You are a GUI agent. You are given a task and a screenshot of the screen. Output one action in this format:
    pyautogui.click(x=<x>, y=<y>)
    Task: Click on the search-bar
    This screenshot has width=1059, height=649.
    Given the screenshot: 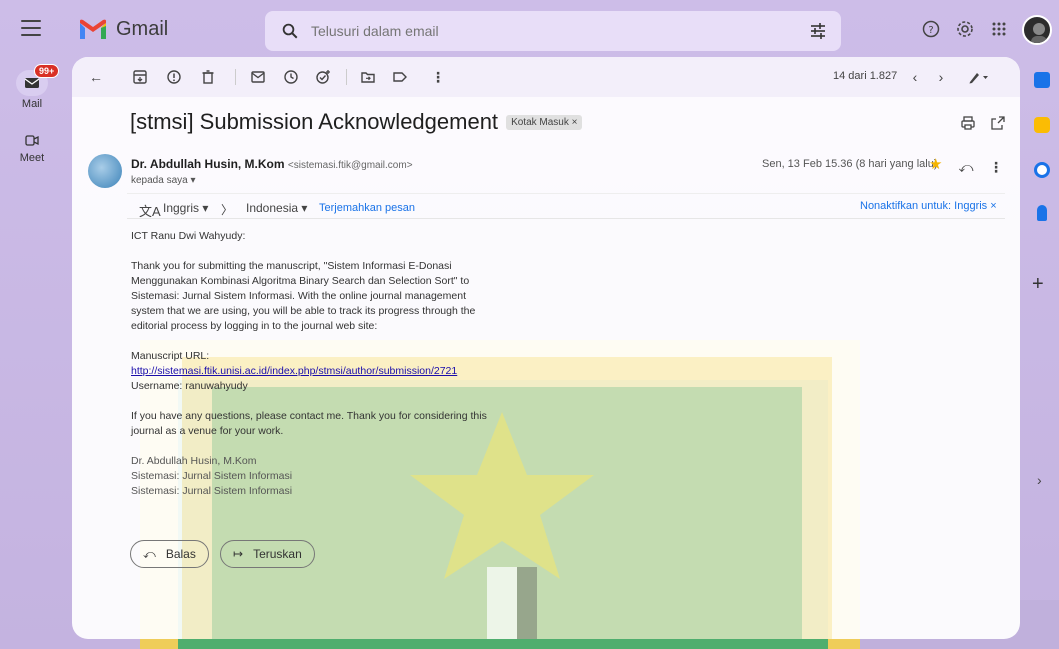 What is the action you would take?
    pyautogui.click(x=553, y=31)
    